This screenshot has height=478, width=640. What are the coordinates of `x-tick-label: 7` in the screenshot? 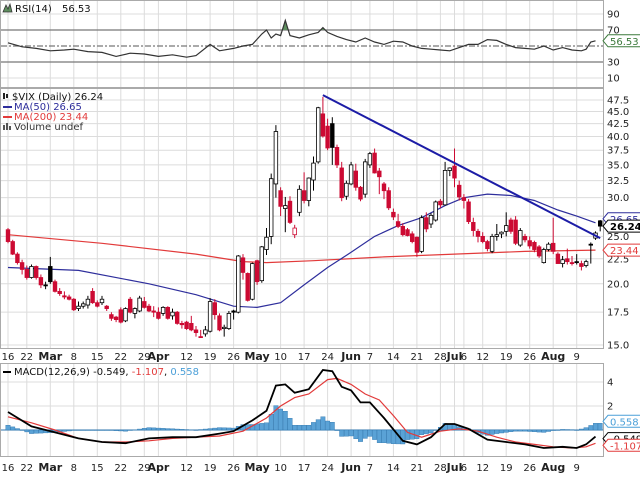 It's located at (370, 357).